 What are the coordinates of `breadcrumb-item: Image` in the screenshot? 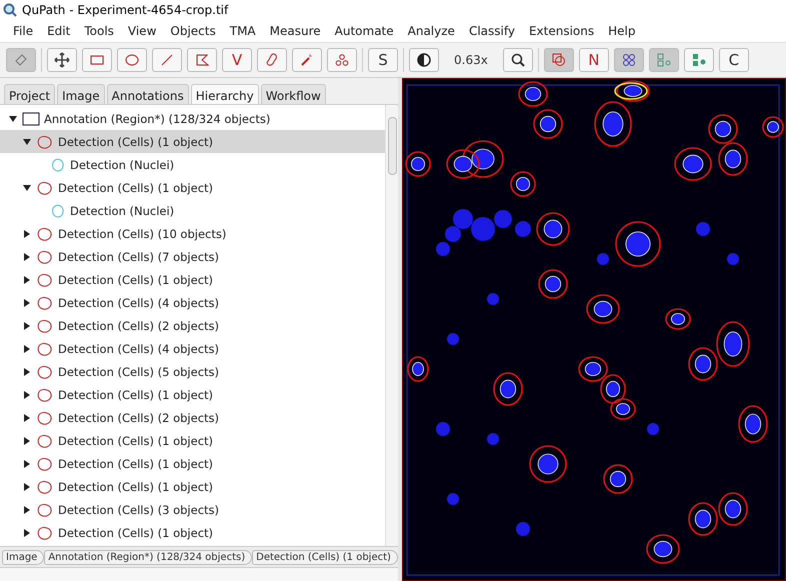 It's located at (23, 557).